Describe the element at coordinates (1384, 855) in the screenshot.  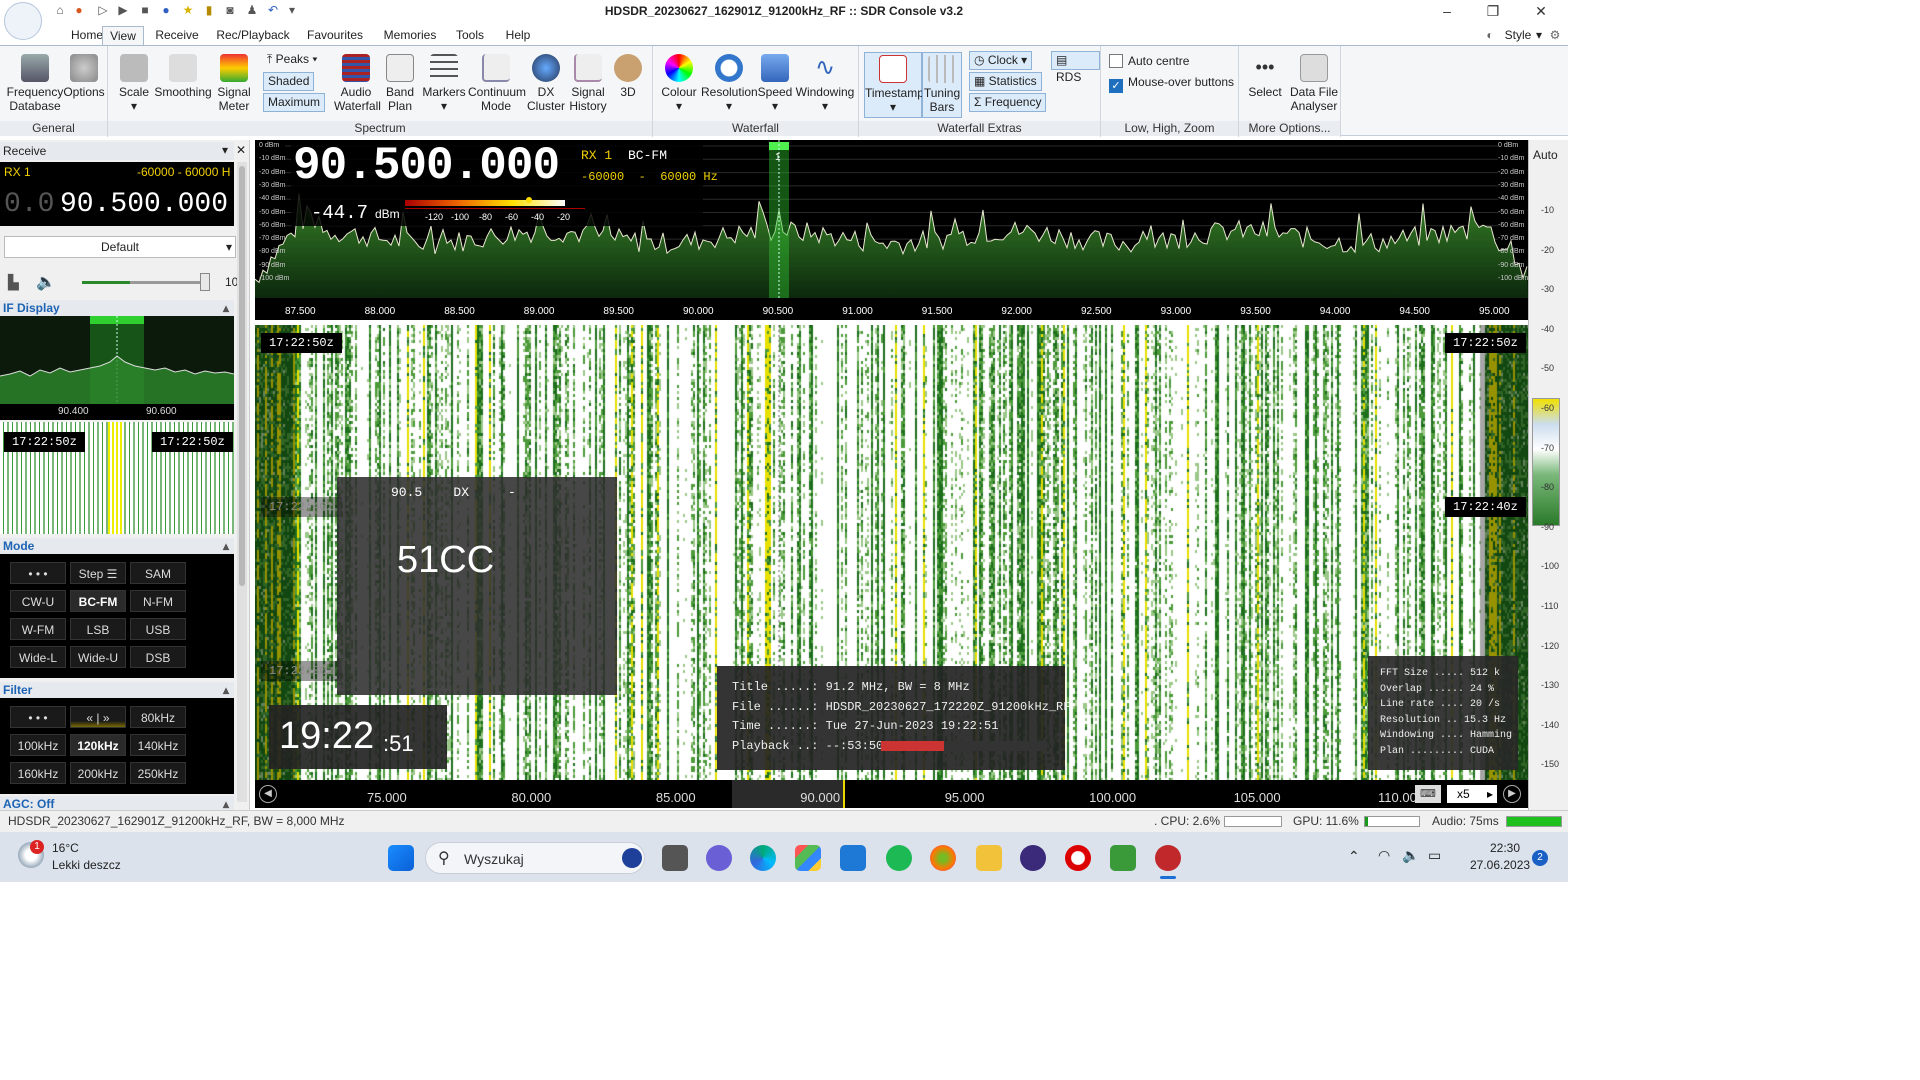
I see `wifi-icon: ◠` at that location.